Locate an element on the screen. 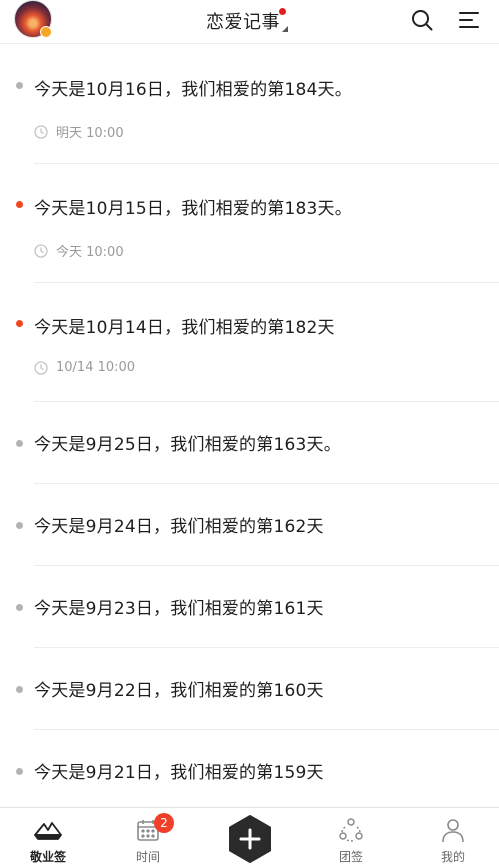 The height and width of the screenshot is (867, 499). list-item: 今天是10月15日，我们相爱的第183天。 今天 10:00 is located at coordinates (257, 223).